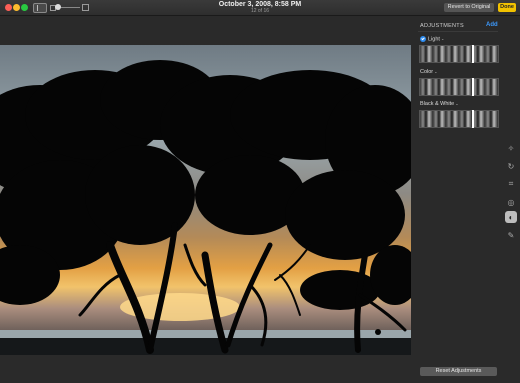  What do you see at coordinates (458, 371) in the screenshot?
I see `reset-adjustments-button: Reset Adjustments` at bounding box center [458, 371].